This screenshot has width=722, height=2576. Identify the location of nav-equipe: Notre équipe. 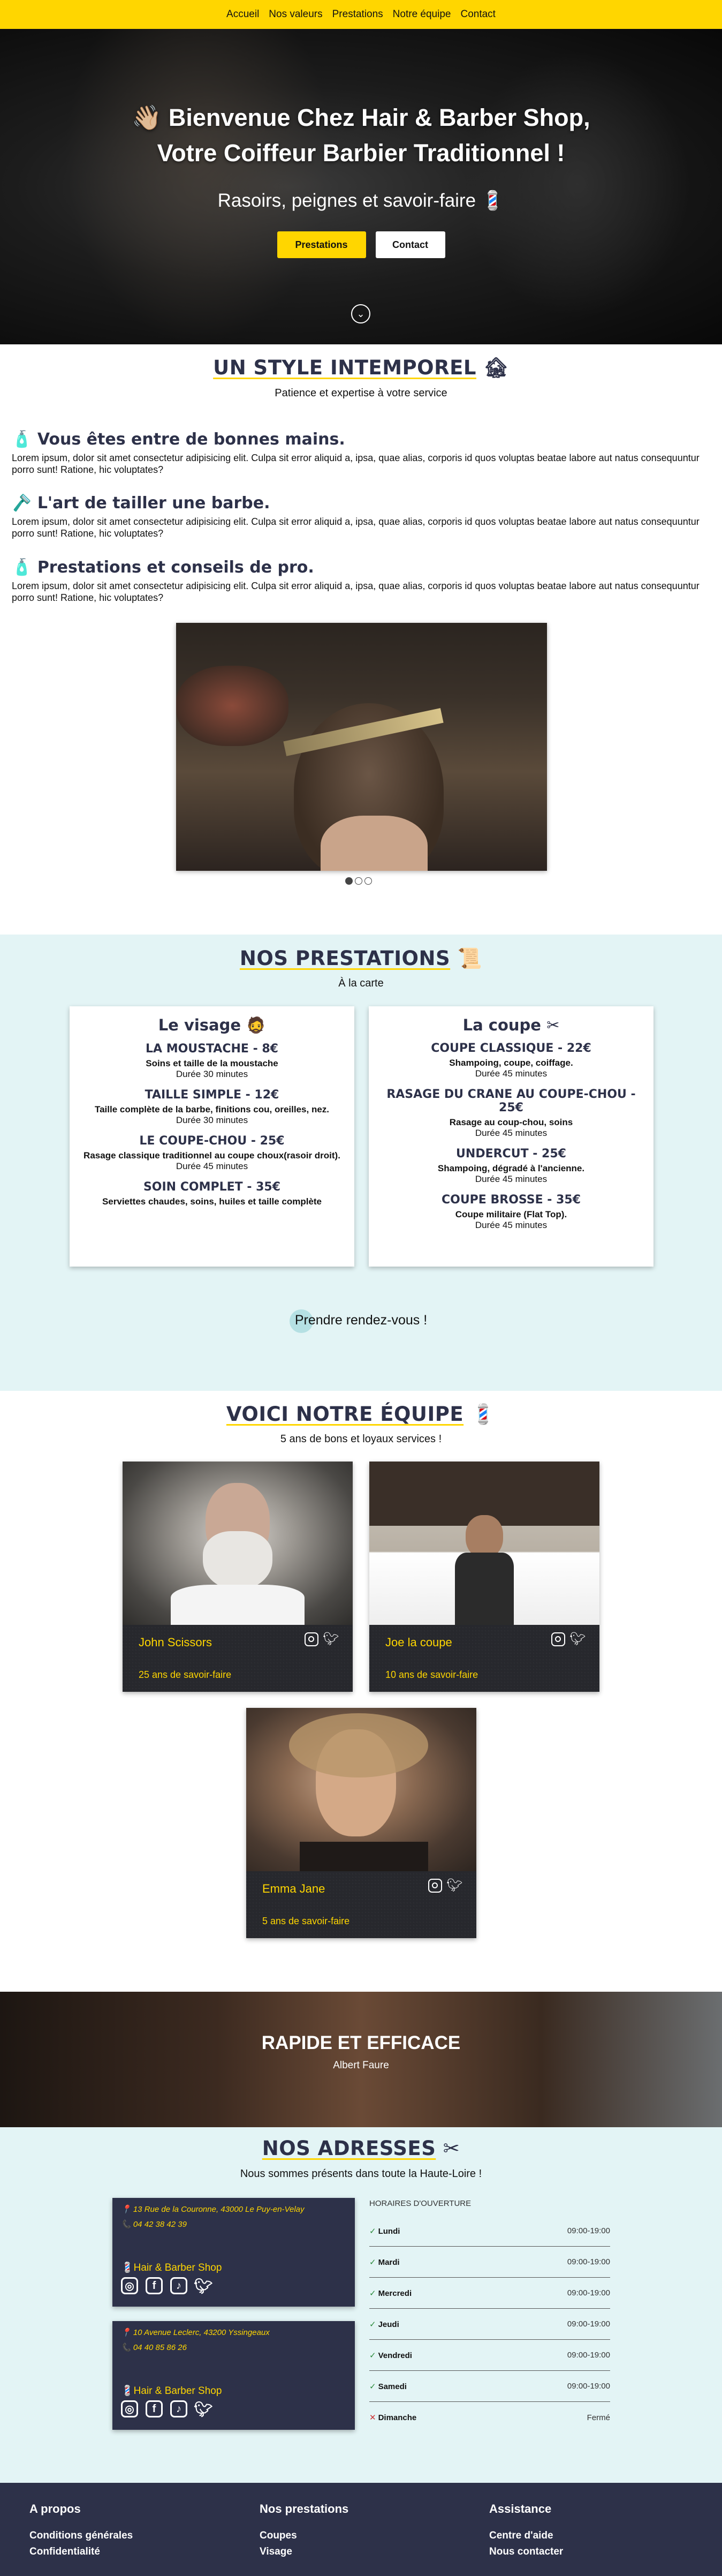
(422, 14).